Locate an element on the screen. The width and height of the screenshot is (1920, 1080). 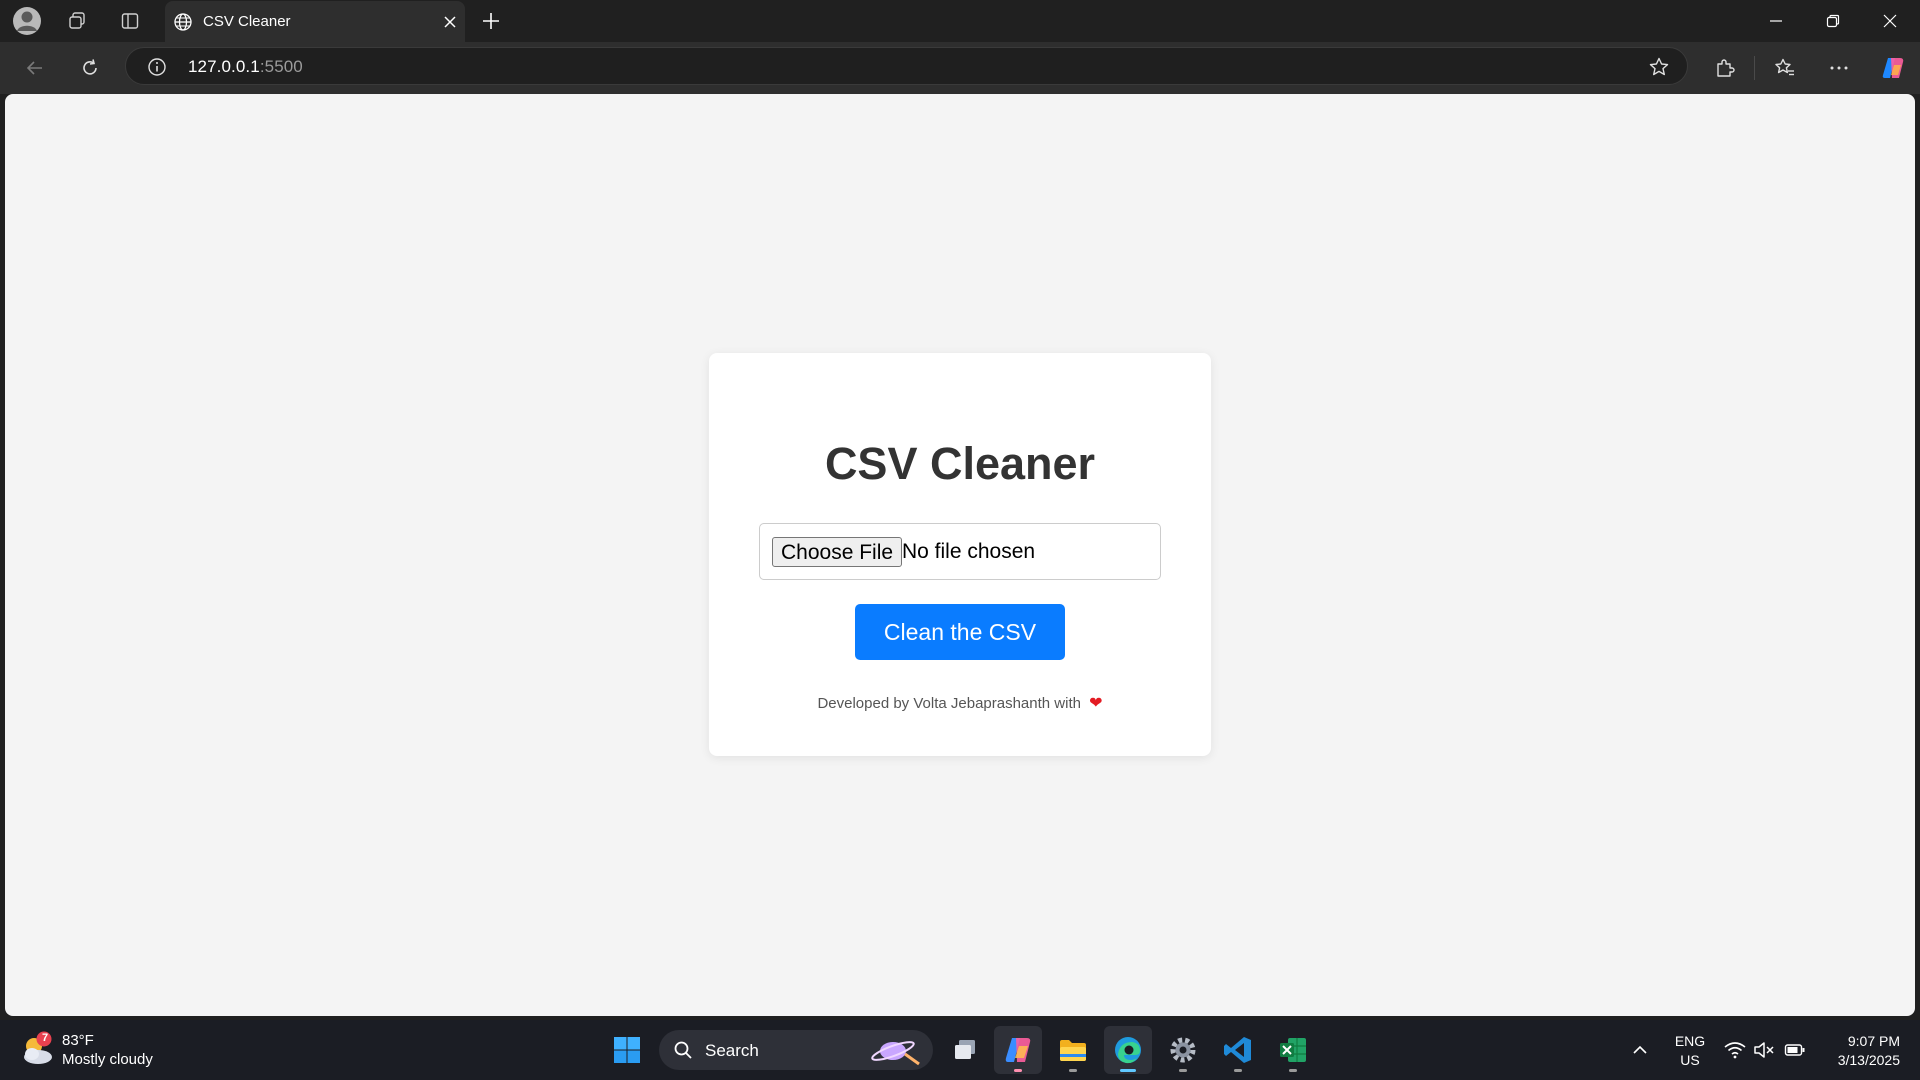
battery-status is located at coordinates (1795, 1050).